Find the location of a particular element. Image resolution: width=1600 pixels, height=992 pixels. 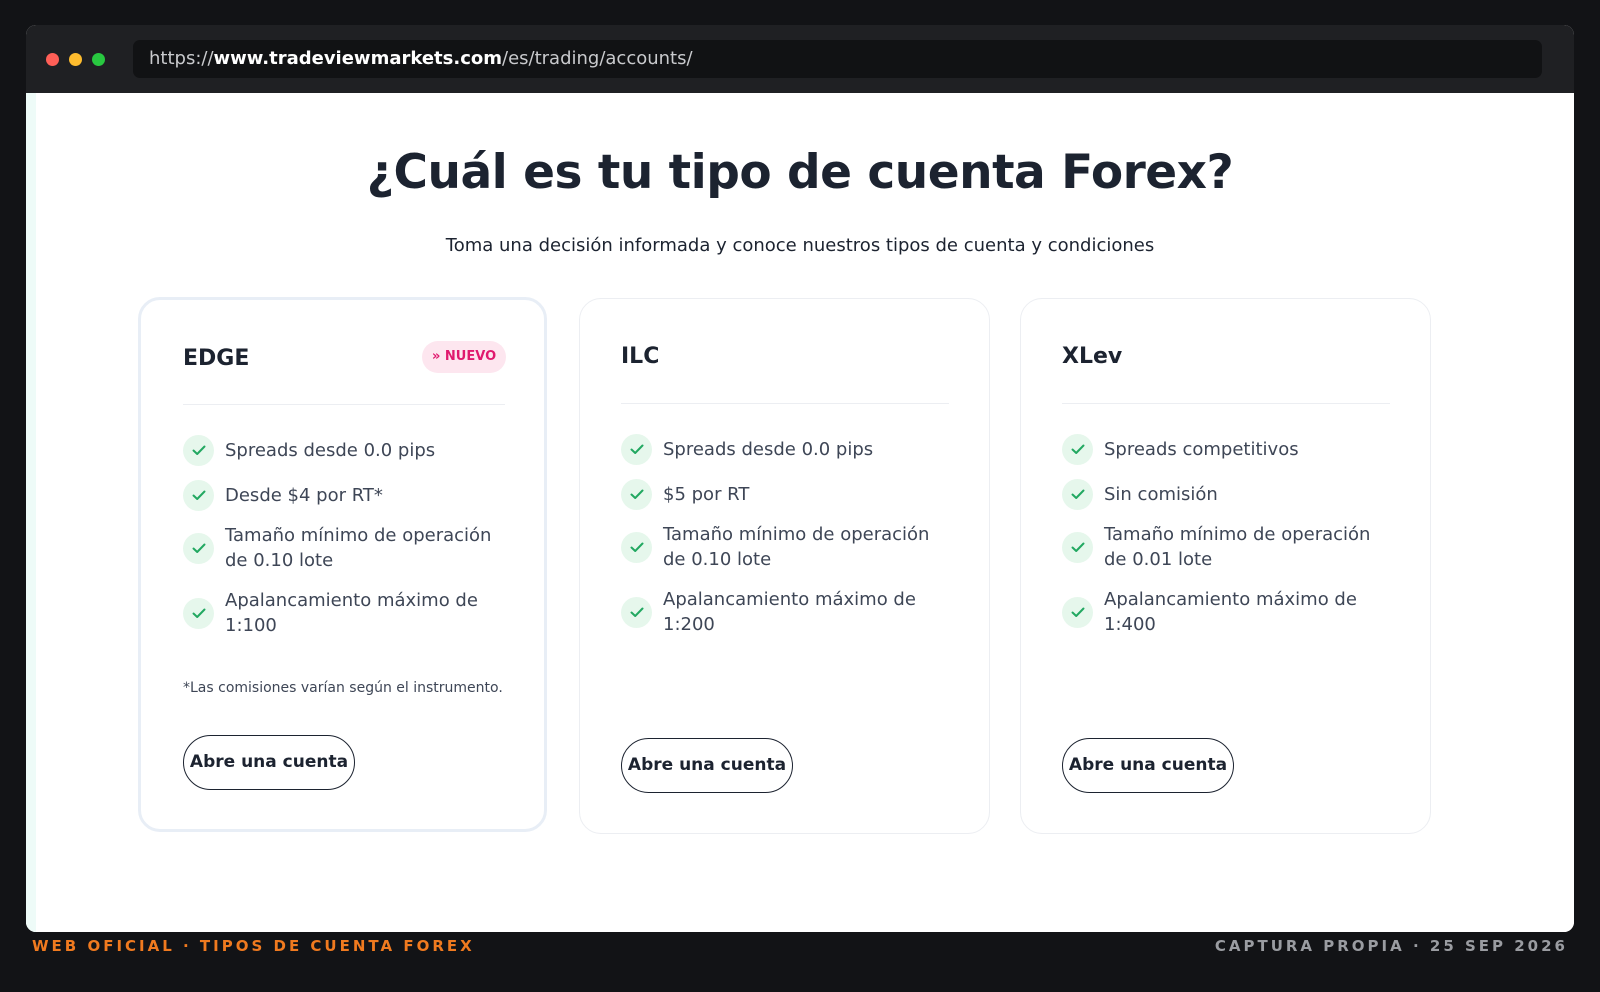

page-edge-decoration is located at coordinates (31, 512).